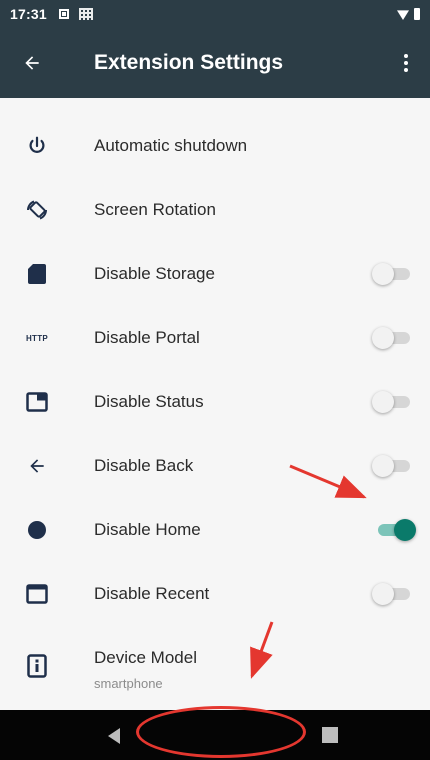  What do you see at coordinates (154, 273) in the screenshot?
I see `setting-label: Disable Storage` at bounding box center [154, 273].